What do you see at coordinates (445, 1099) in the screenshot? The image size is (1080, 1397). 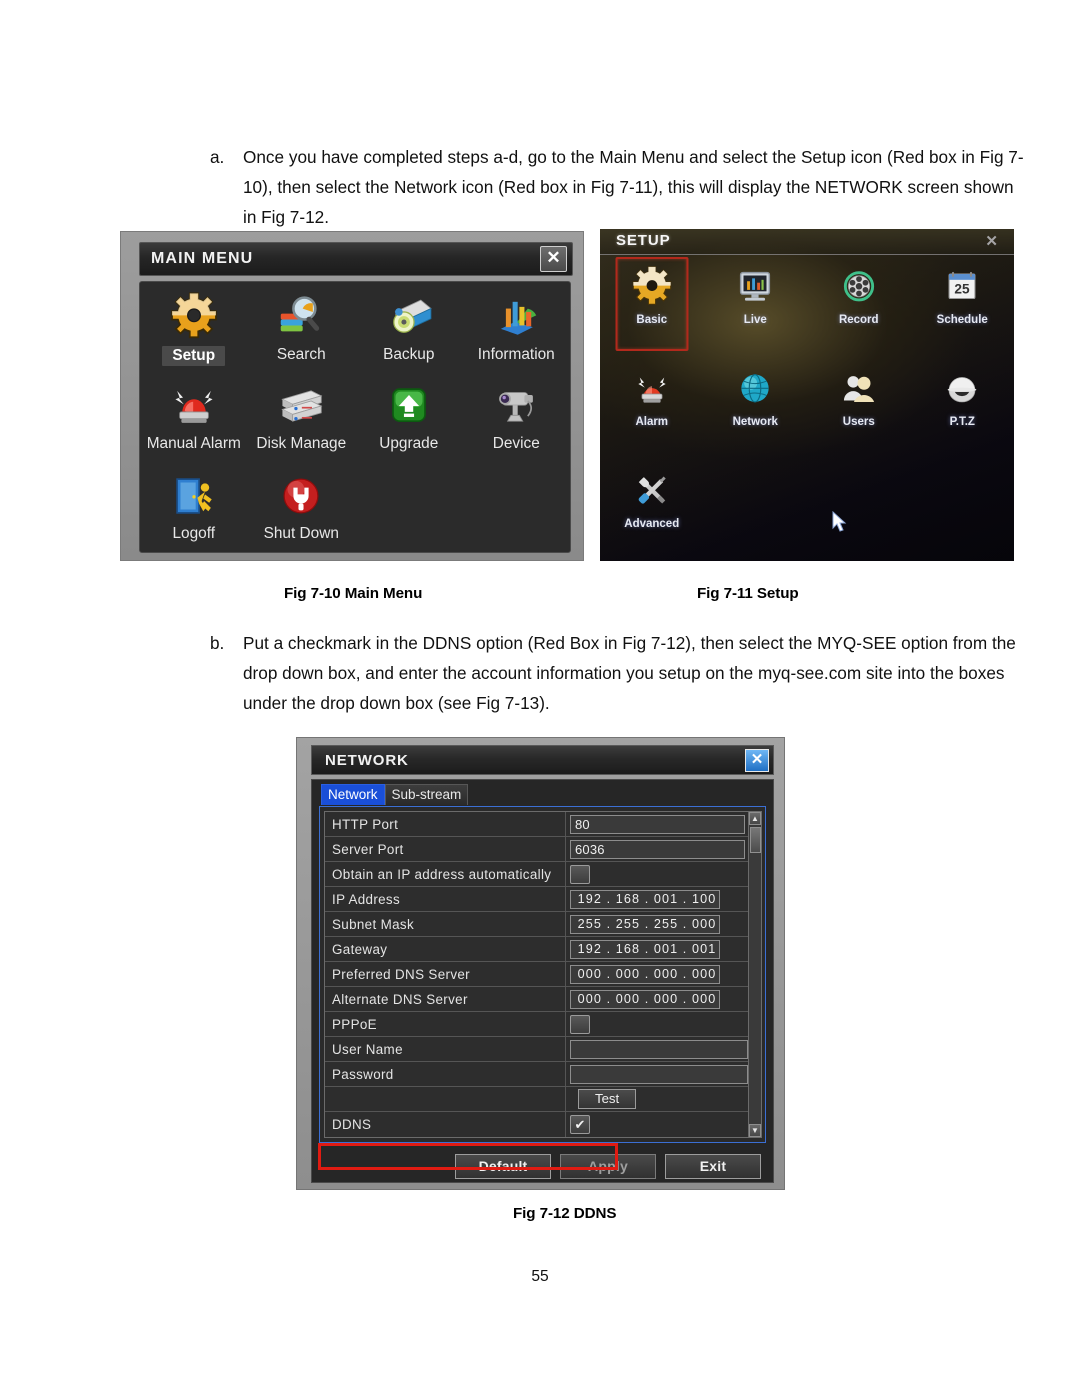 I see `row-label` at bounding box center [445, 1099].